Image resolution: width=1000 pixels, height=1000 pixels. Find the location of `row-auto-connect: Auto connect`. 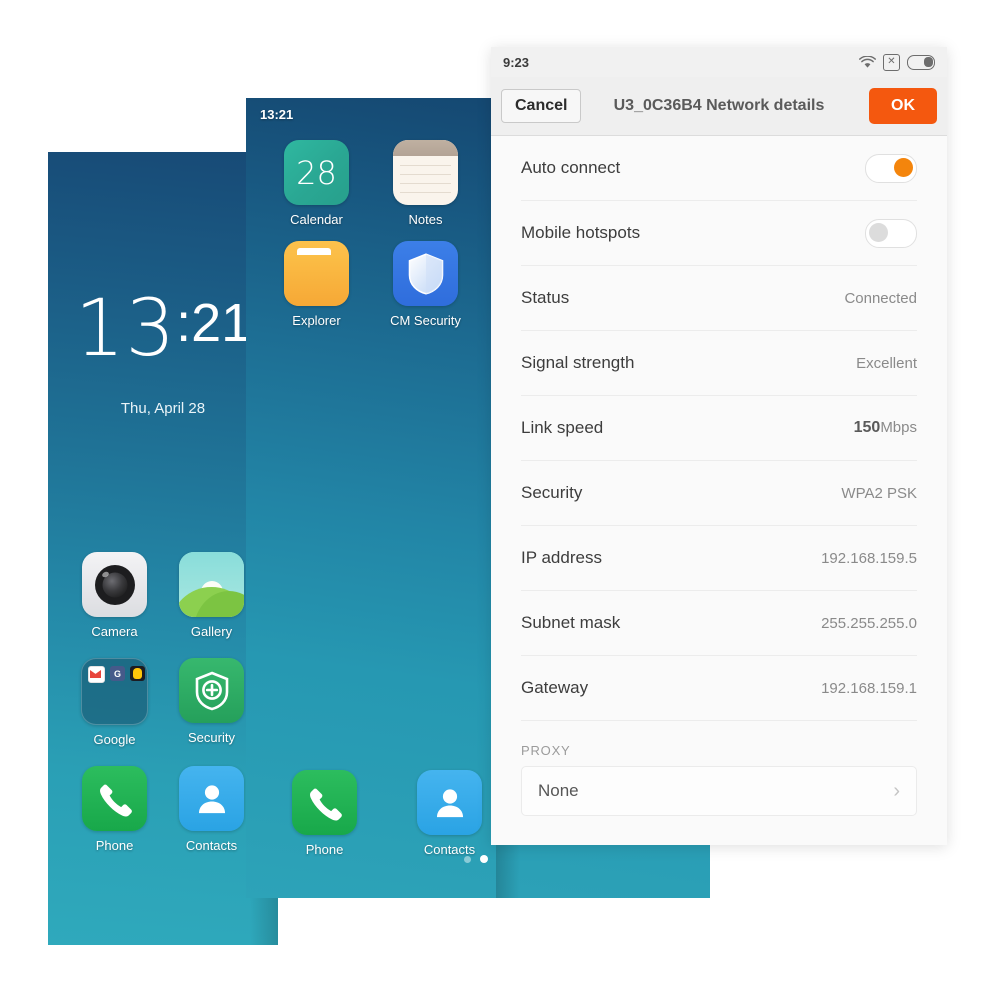

row-auto-connect: Auto connect is located at coordinates (719, 168).